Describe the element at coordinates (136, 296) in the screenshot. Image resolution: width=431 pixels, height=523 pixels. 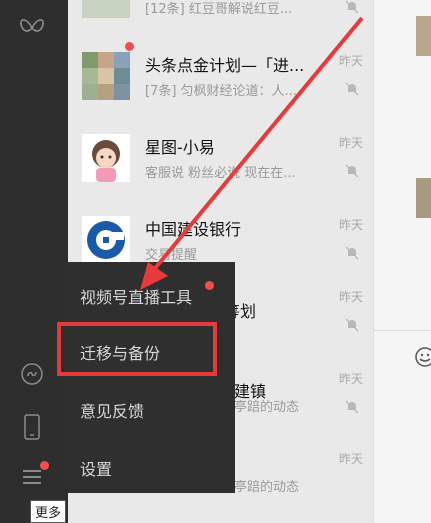
I see `menu-item-live-tools: 视频号直播工具` at that location.